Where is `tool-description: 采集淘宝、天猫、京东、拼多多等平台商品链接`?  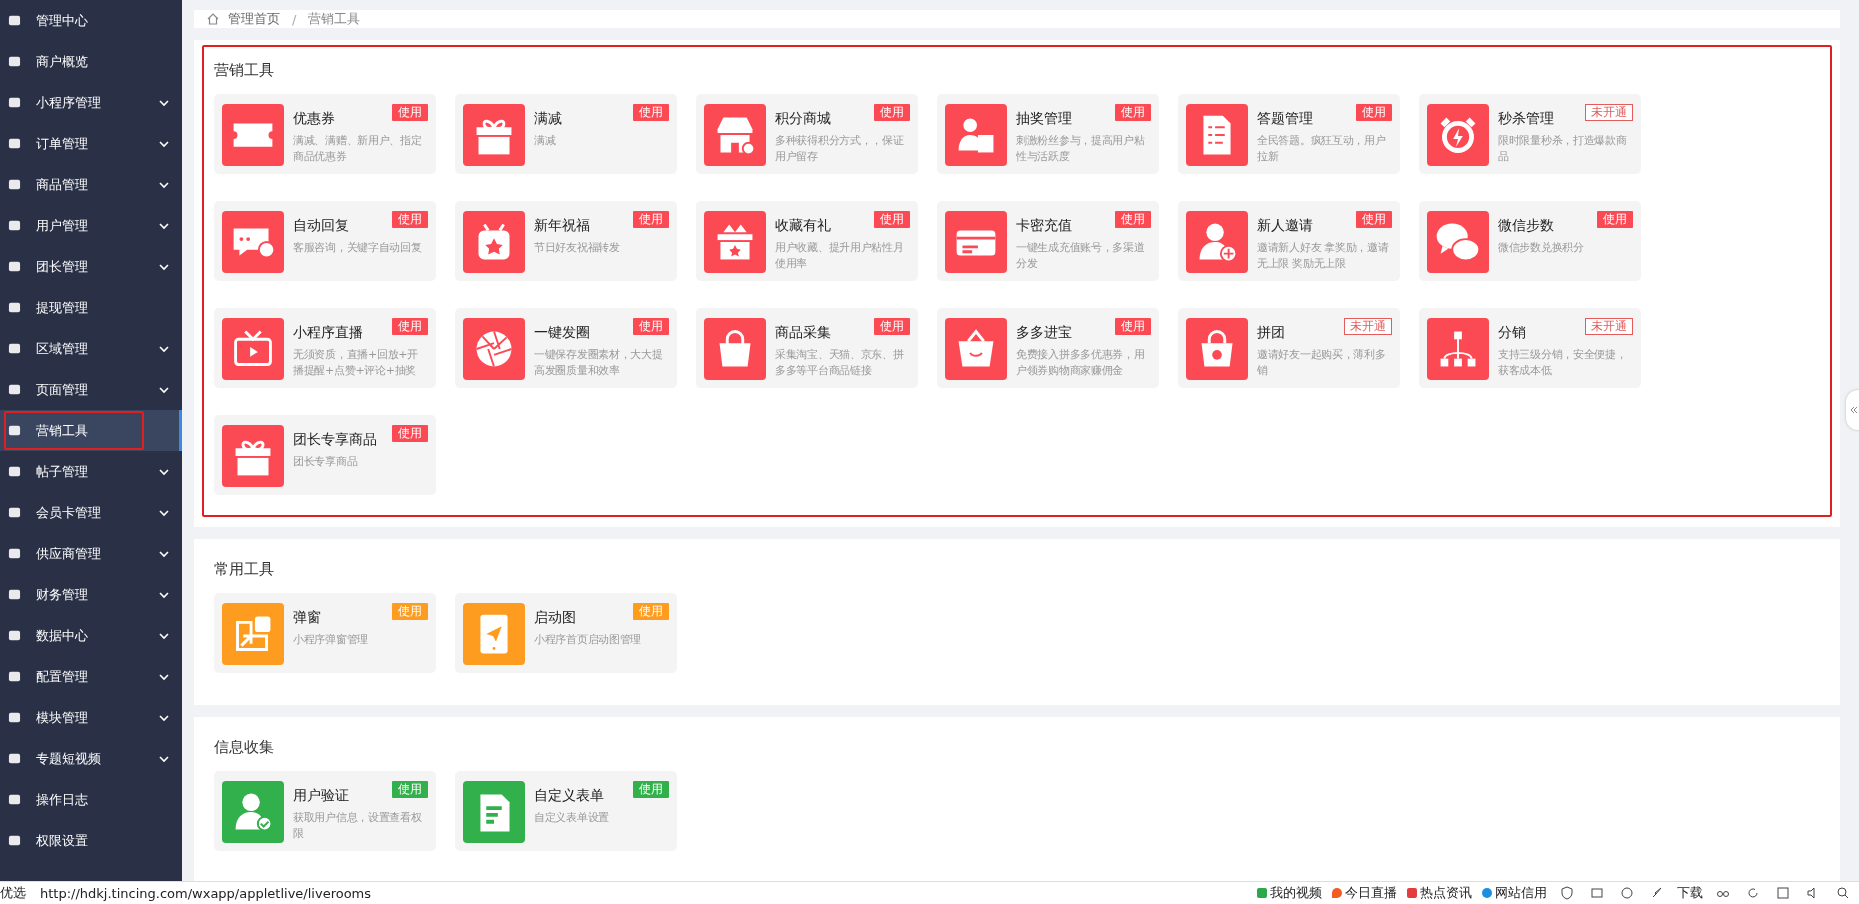
tool-description: 采集淘宝、天猫、京东、拼多多等平台商品链接 is located at coordinates (840, 363).